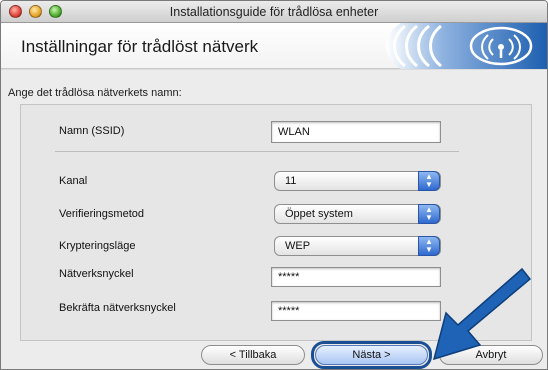 The height and width of the screenshot is (370, 548). What do you see at coordinates (274, 69) in the screenshot?
I see `header-separator` at bounding box center [274, 69].